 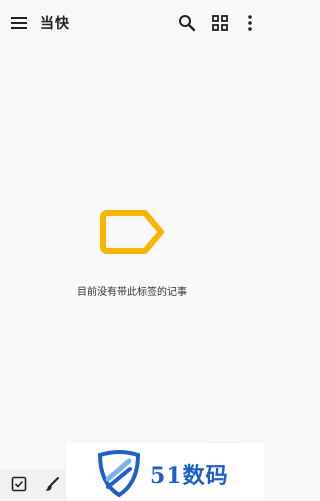 I want to click on hamburger-menu-icon, so click(x=19, y=23).